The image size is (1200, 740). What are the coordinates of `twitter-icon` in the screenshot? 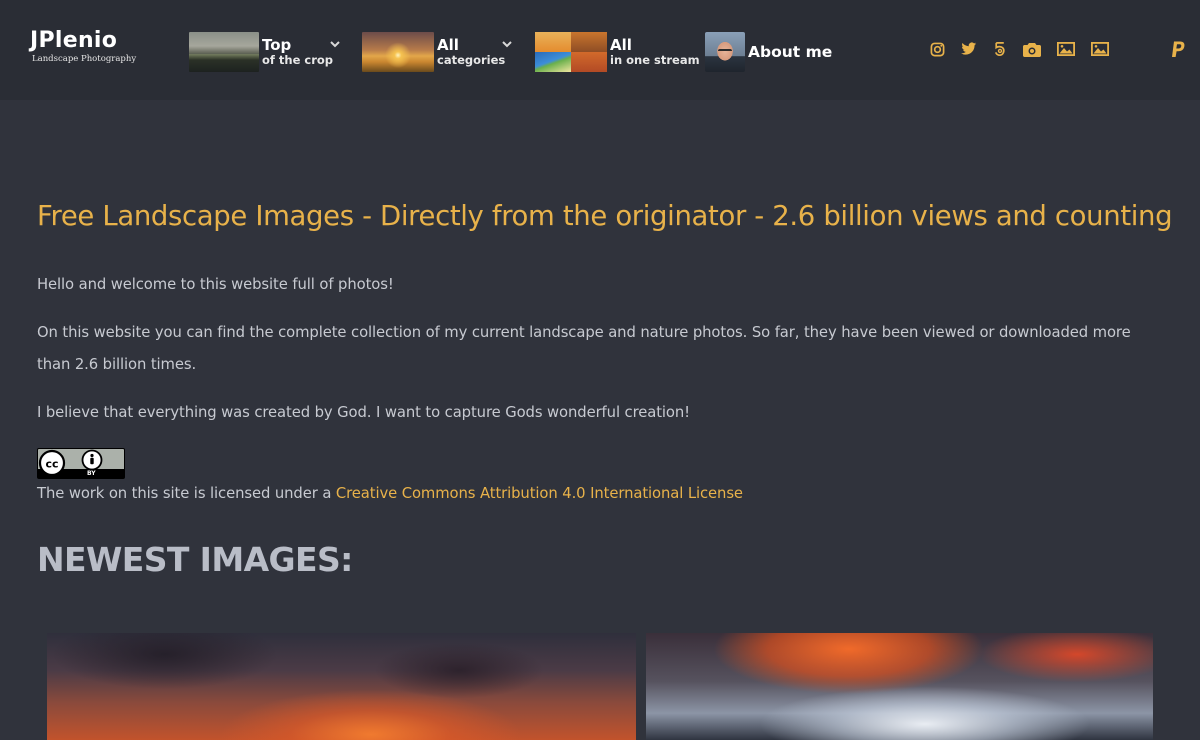 It's located at (969, 49).